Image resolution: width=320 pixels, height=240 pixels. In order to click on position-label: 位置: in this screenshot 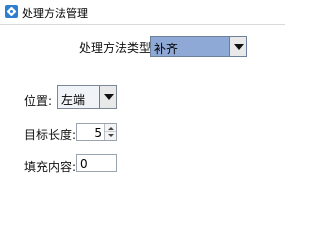, I will do `click(38, 101)`.